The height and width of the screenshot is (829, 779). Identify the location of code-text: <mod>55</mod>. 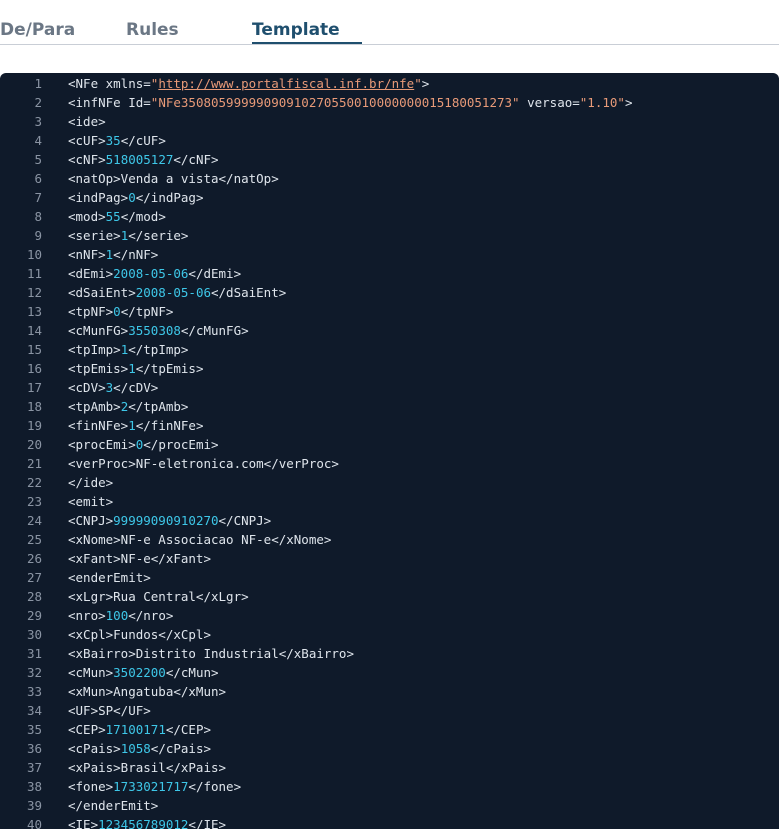
(117, 216).